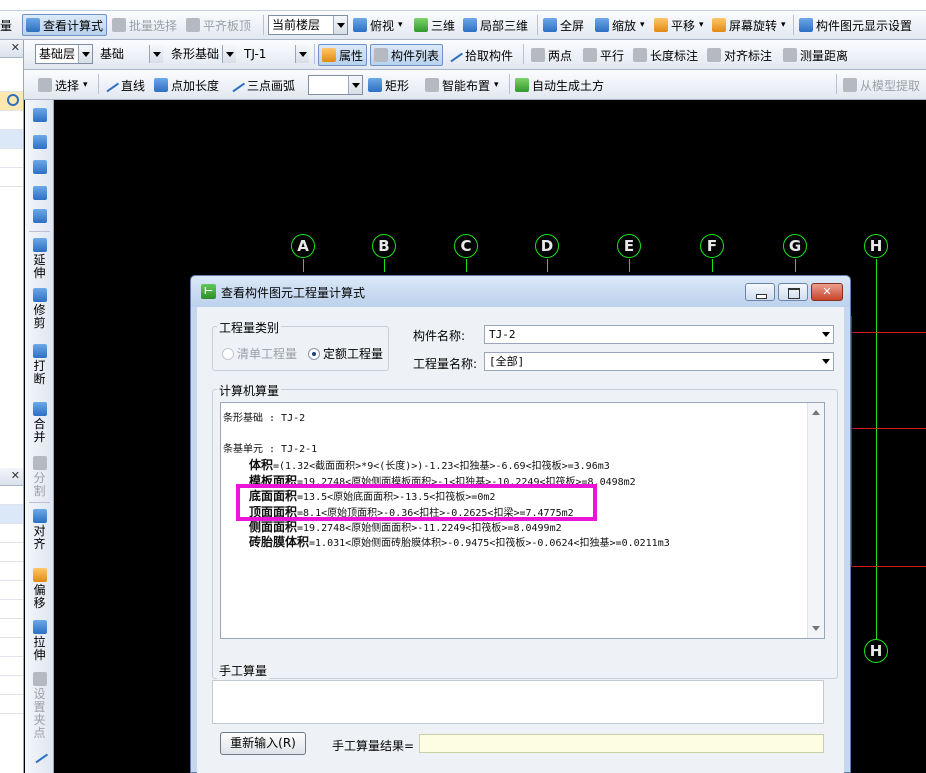 This screenshot has width=926, height=773. What do you see at coordinates (39, 309) in the screenshot?
I see `trim-tool: 修剪` at bounding box center [39, 309].